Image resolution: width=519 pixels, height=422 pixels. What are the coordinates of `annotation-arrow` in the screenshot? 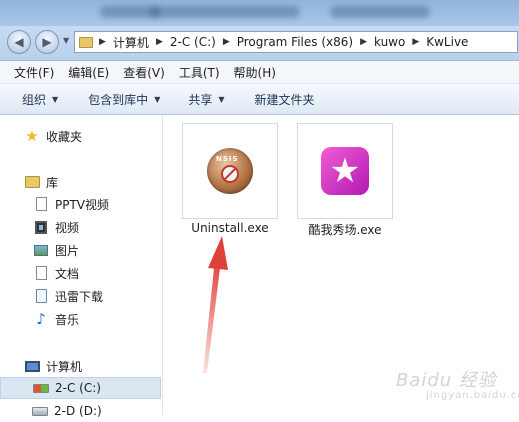 It's located at (215, 304).